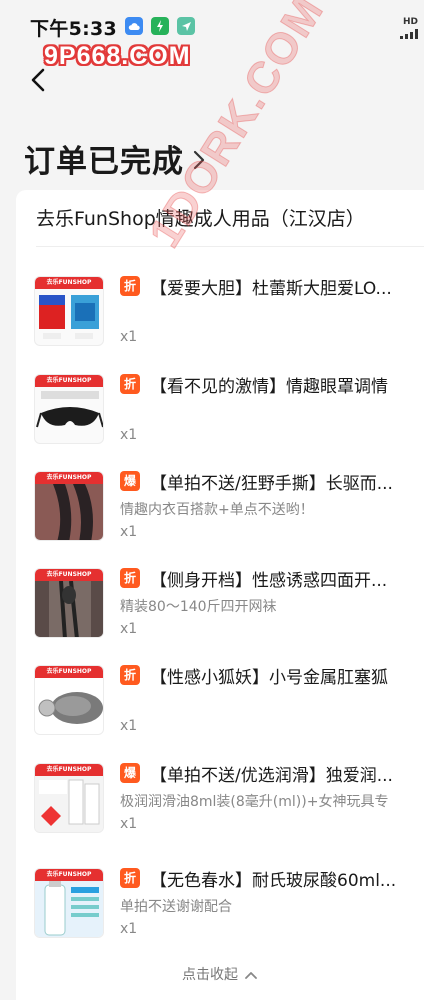 This screenshot has width=424, height=1000. I want to click on order-item: 去乐FUNSHOP 折 【看不见的激情】情趣眼罩调情 x1, so click(220, 414).